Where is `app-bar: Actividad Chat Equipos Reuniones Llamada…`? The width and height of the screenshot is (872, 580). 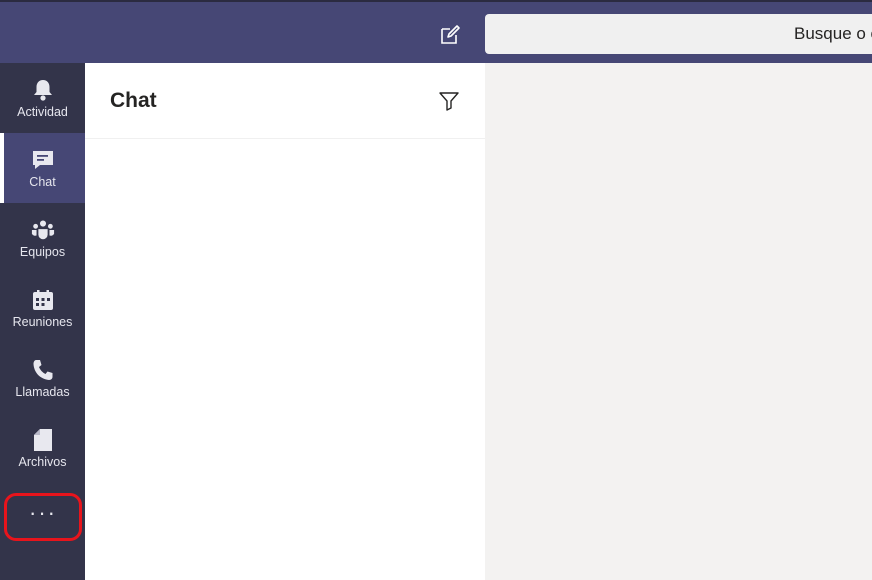
app-bar: Actividad Chat Equipos Reuniones Llamada… is located at coordinates (42, 321).